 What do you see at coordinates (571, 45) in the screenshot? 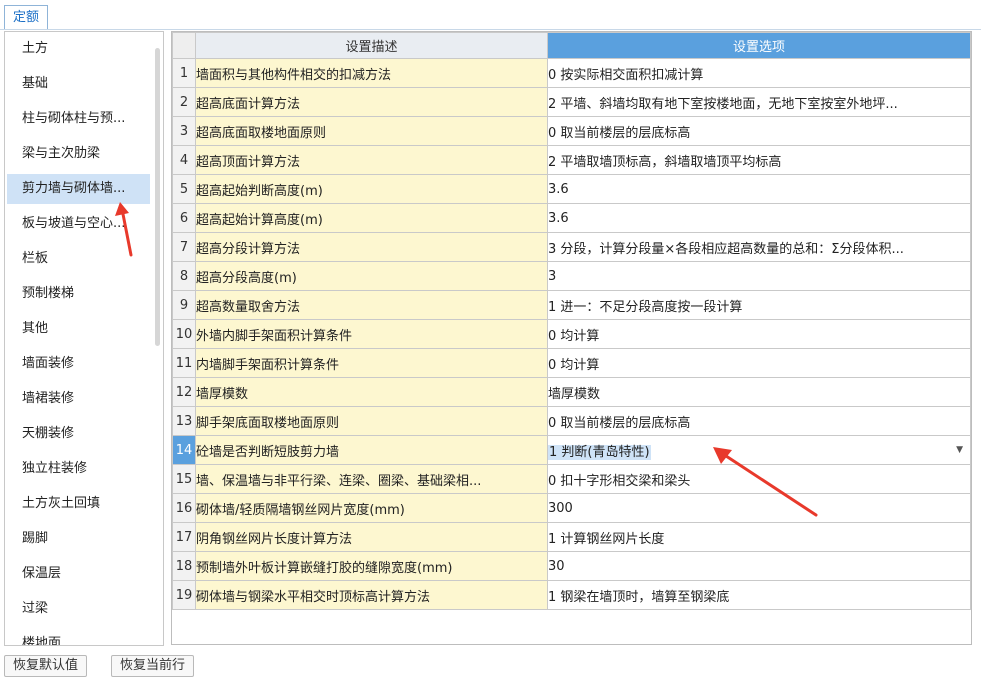
I see `table-header-row: 设置描述 设置选项` at bounding box center [571, 45].